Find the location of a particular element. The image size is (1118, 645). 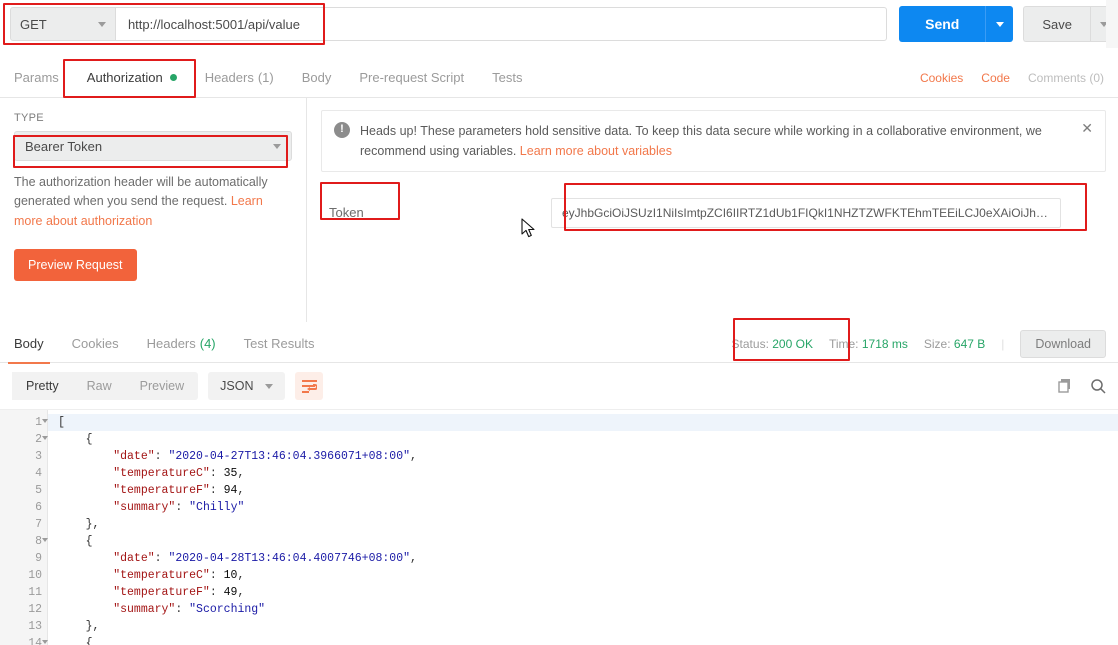

status-value: 200 OK is located at coordinates (792, 343).